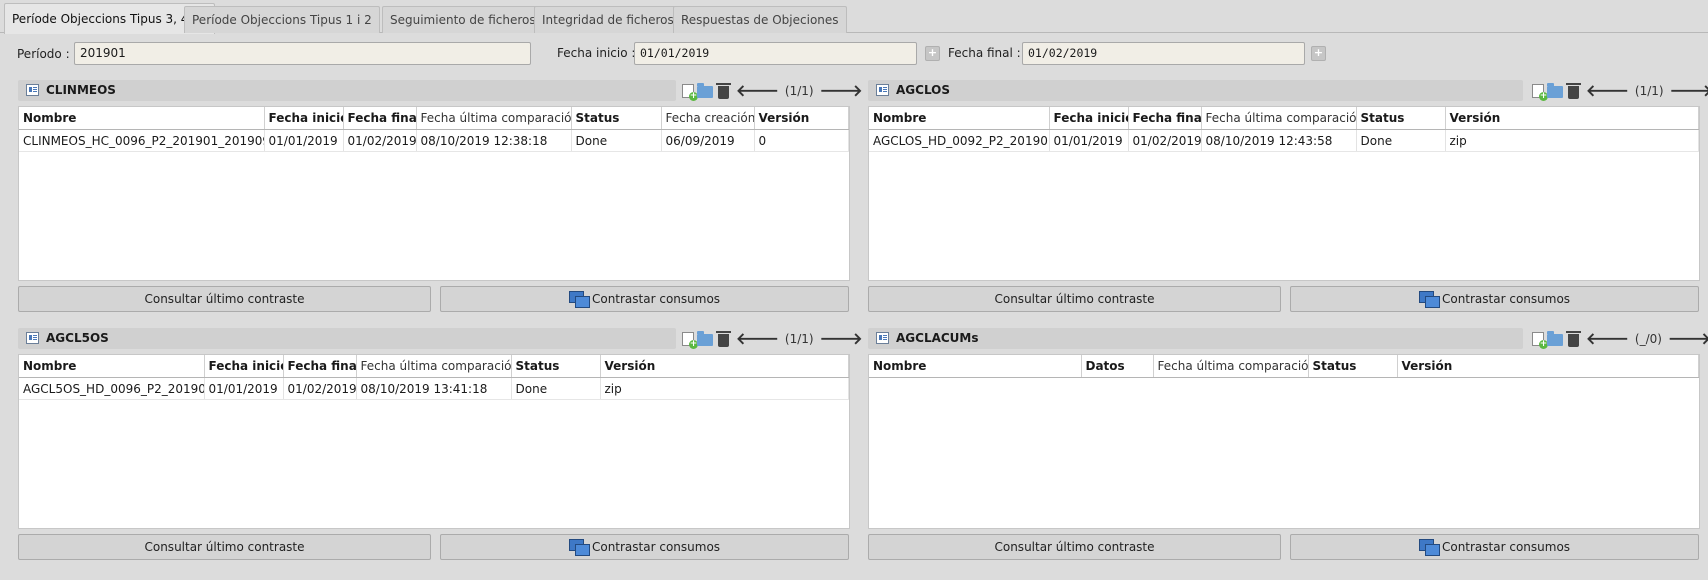  What do you see at coordinates (708, 118) in the screenshot?
I see `col-header: Fecha creación` at bounding box center [708, 118].